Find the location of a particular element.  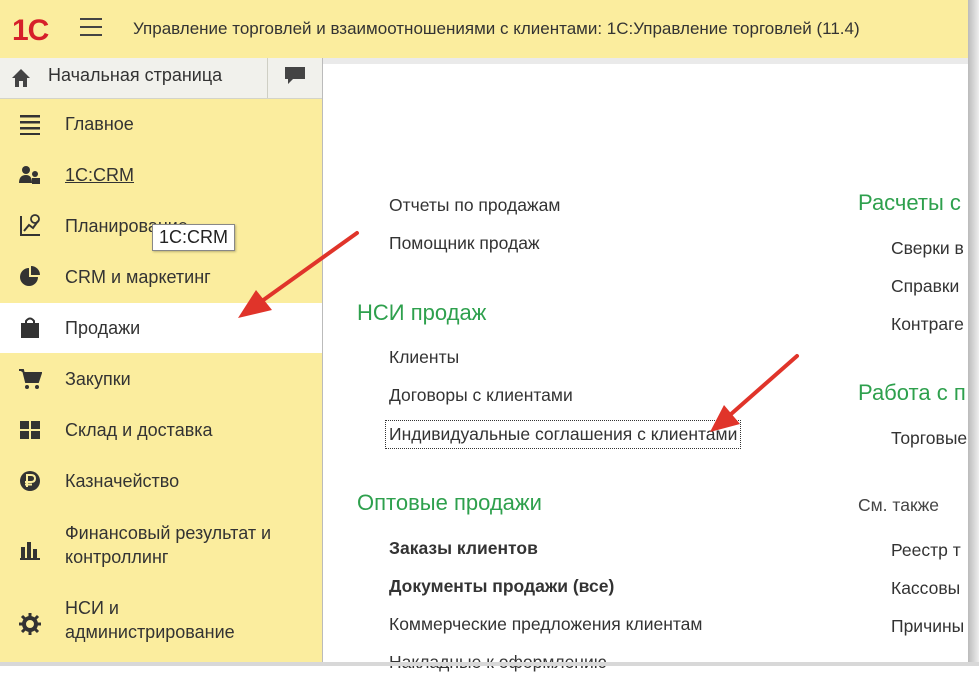

ruble-icon is located at coordinates (30, 481).